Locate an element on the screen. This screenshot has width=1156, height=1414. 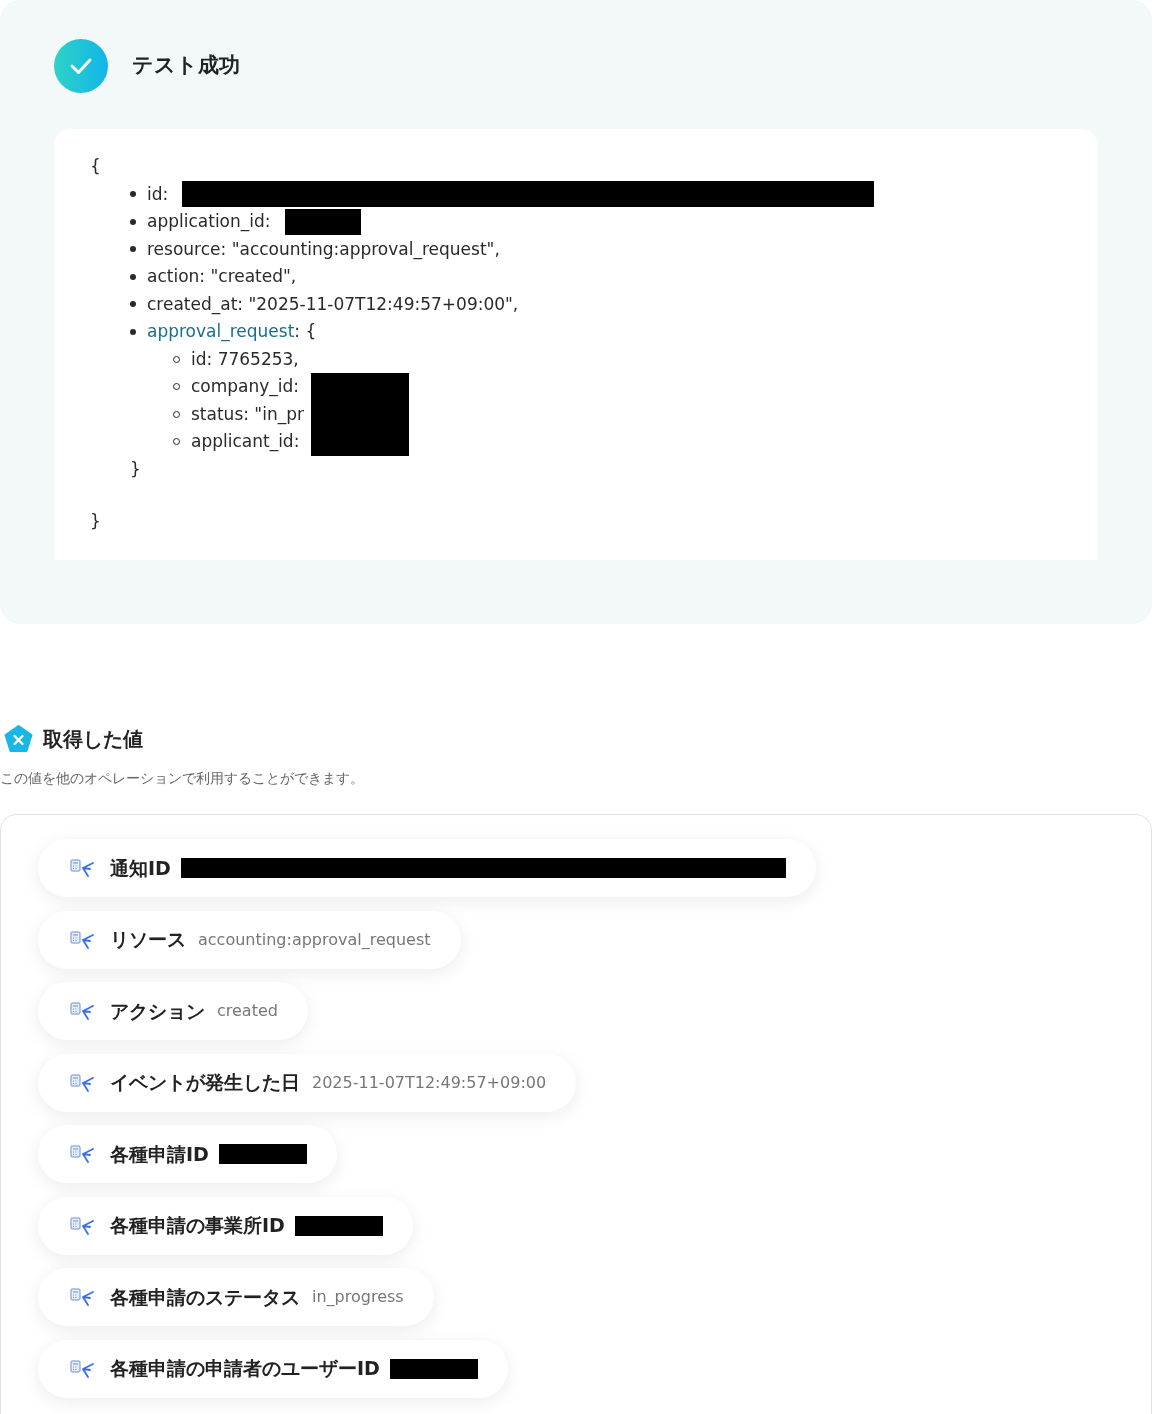
value-text: created is located at coordinates (247, 1011).